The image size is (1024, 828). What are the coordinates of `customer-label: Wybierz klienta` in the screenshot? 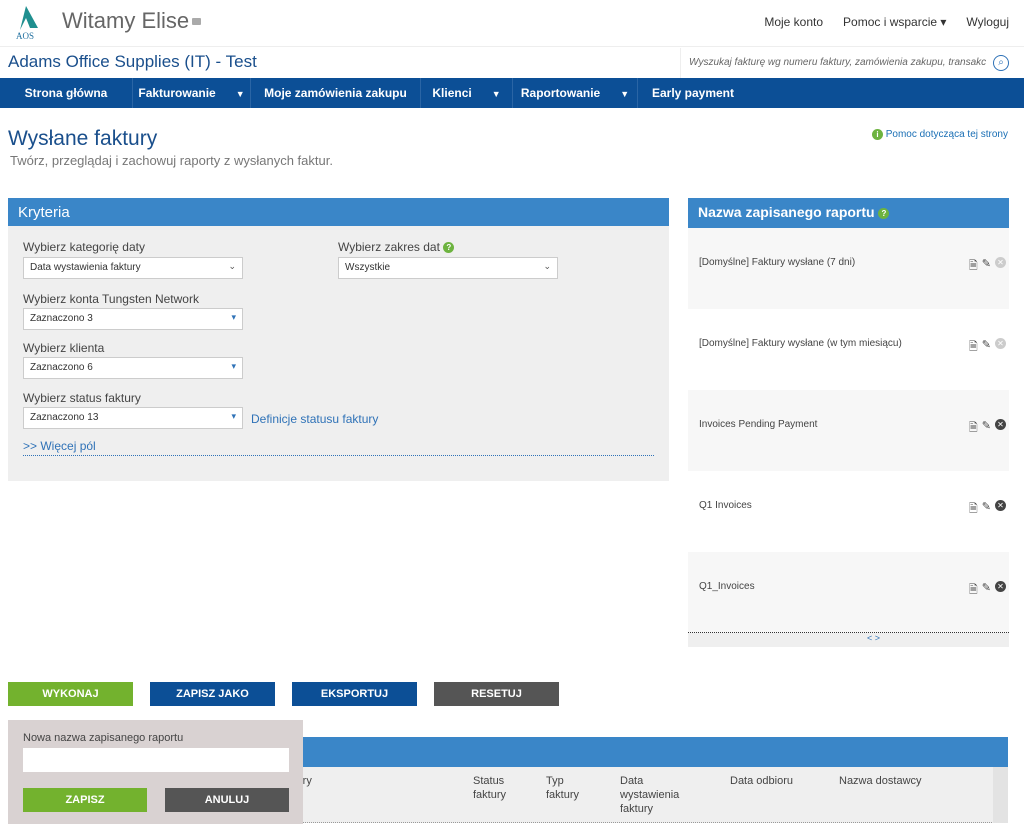 It's located at (64, 348).